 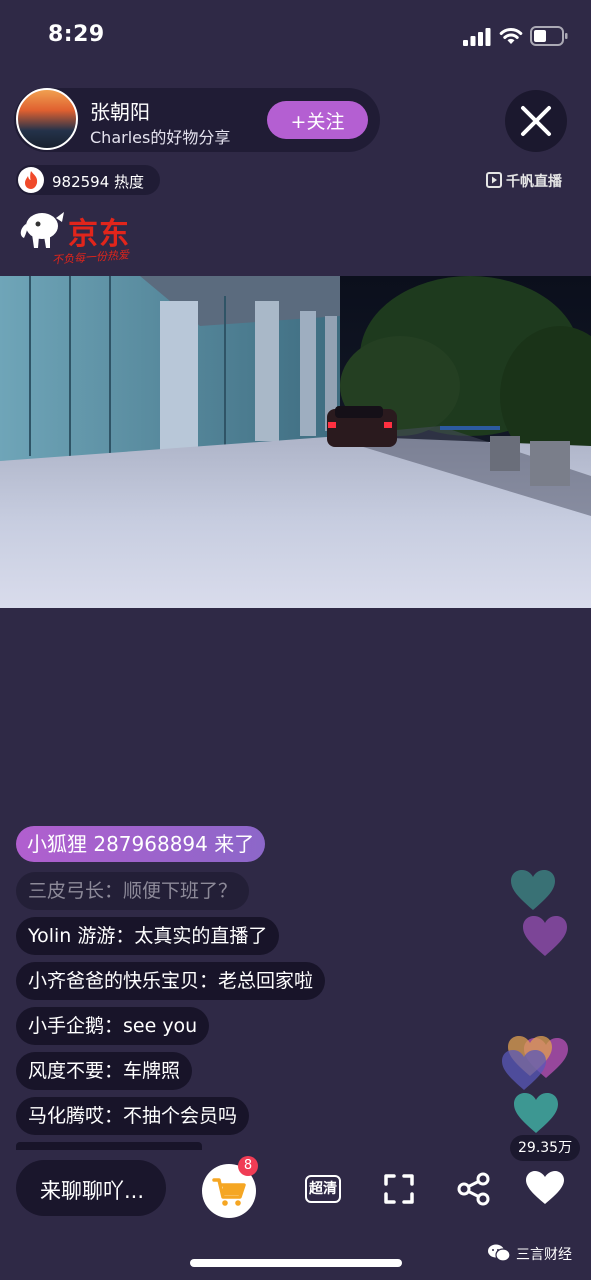 I want to click on chat-message: 马化腾哎：不抽个会员吗, so click(x=133, y=1116).